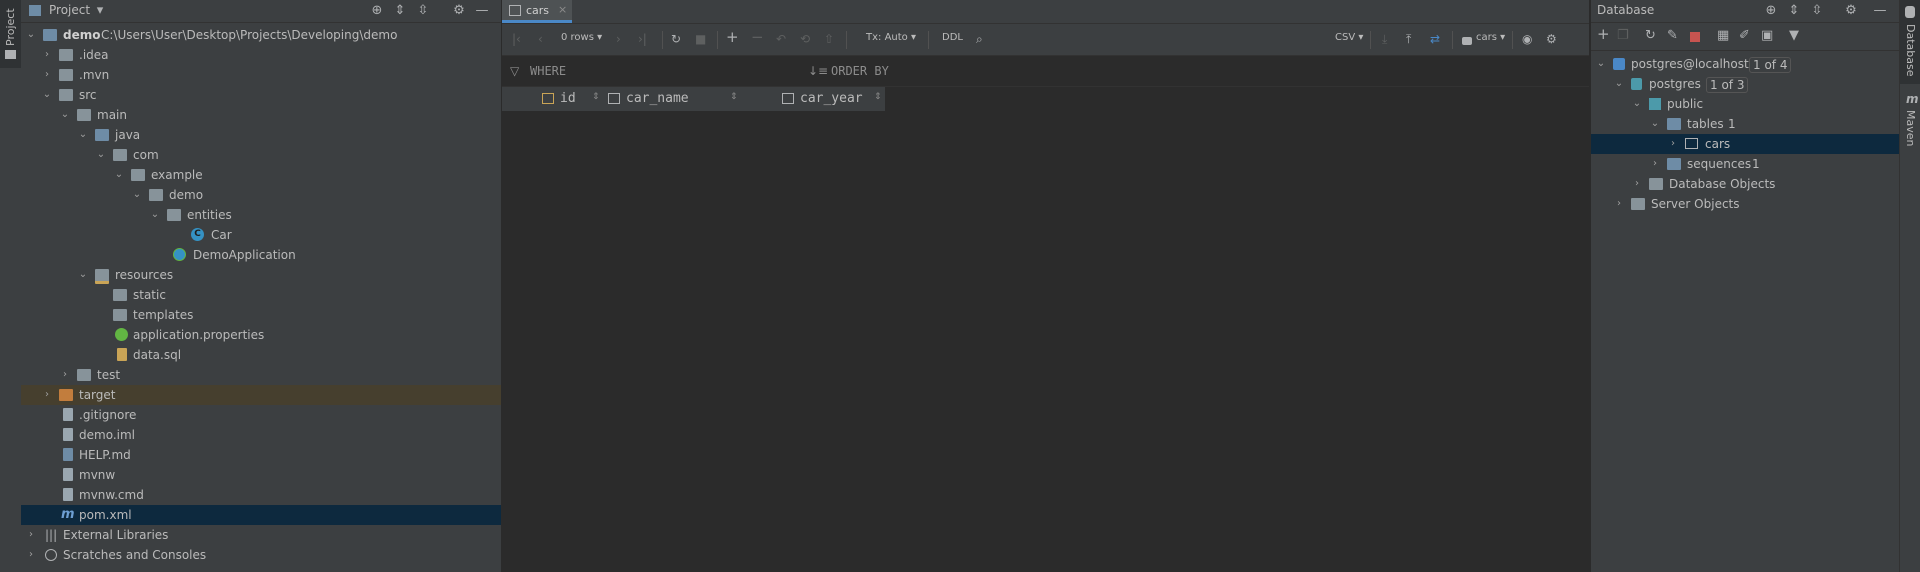 The width and height of the screenshot is (1920, 572). What do you see at coordinates (891, 37) in the screenshot?
I see `transaction-mode-dropdown: Tx: Auto ▾` at bounding box center [891, 37].